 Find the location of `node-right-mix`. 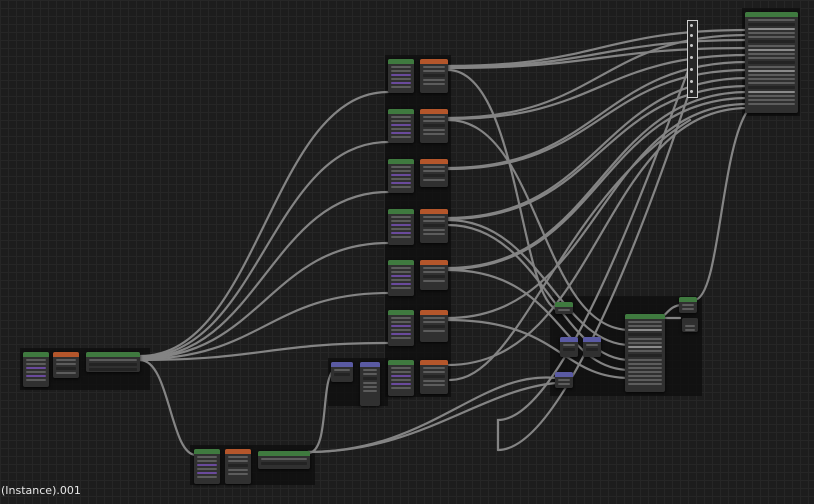

node-right-mix is located at coordinates (690, 325).